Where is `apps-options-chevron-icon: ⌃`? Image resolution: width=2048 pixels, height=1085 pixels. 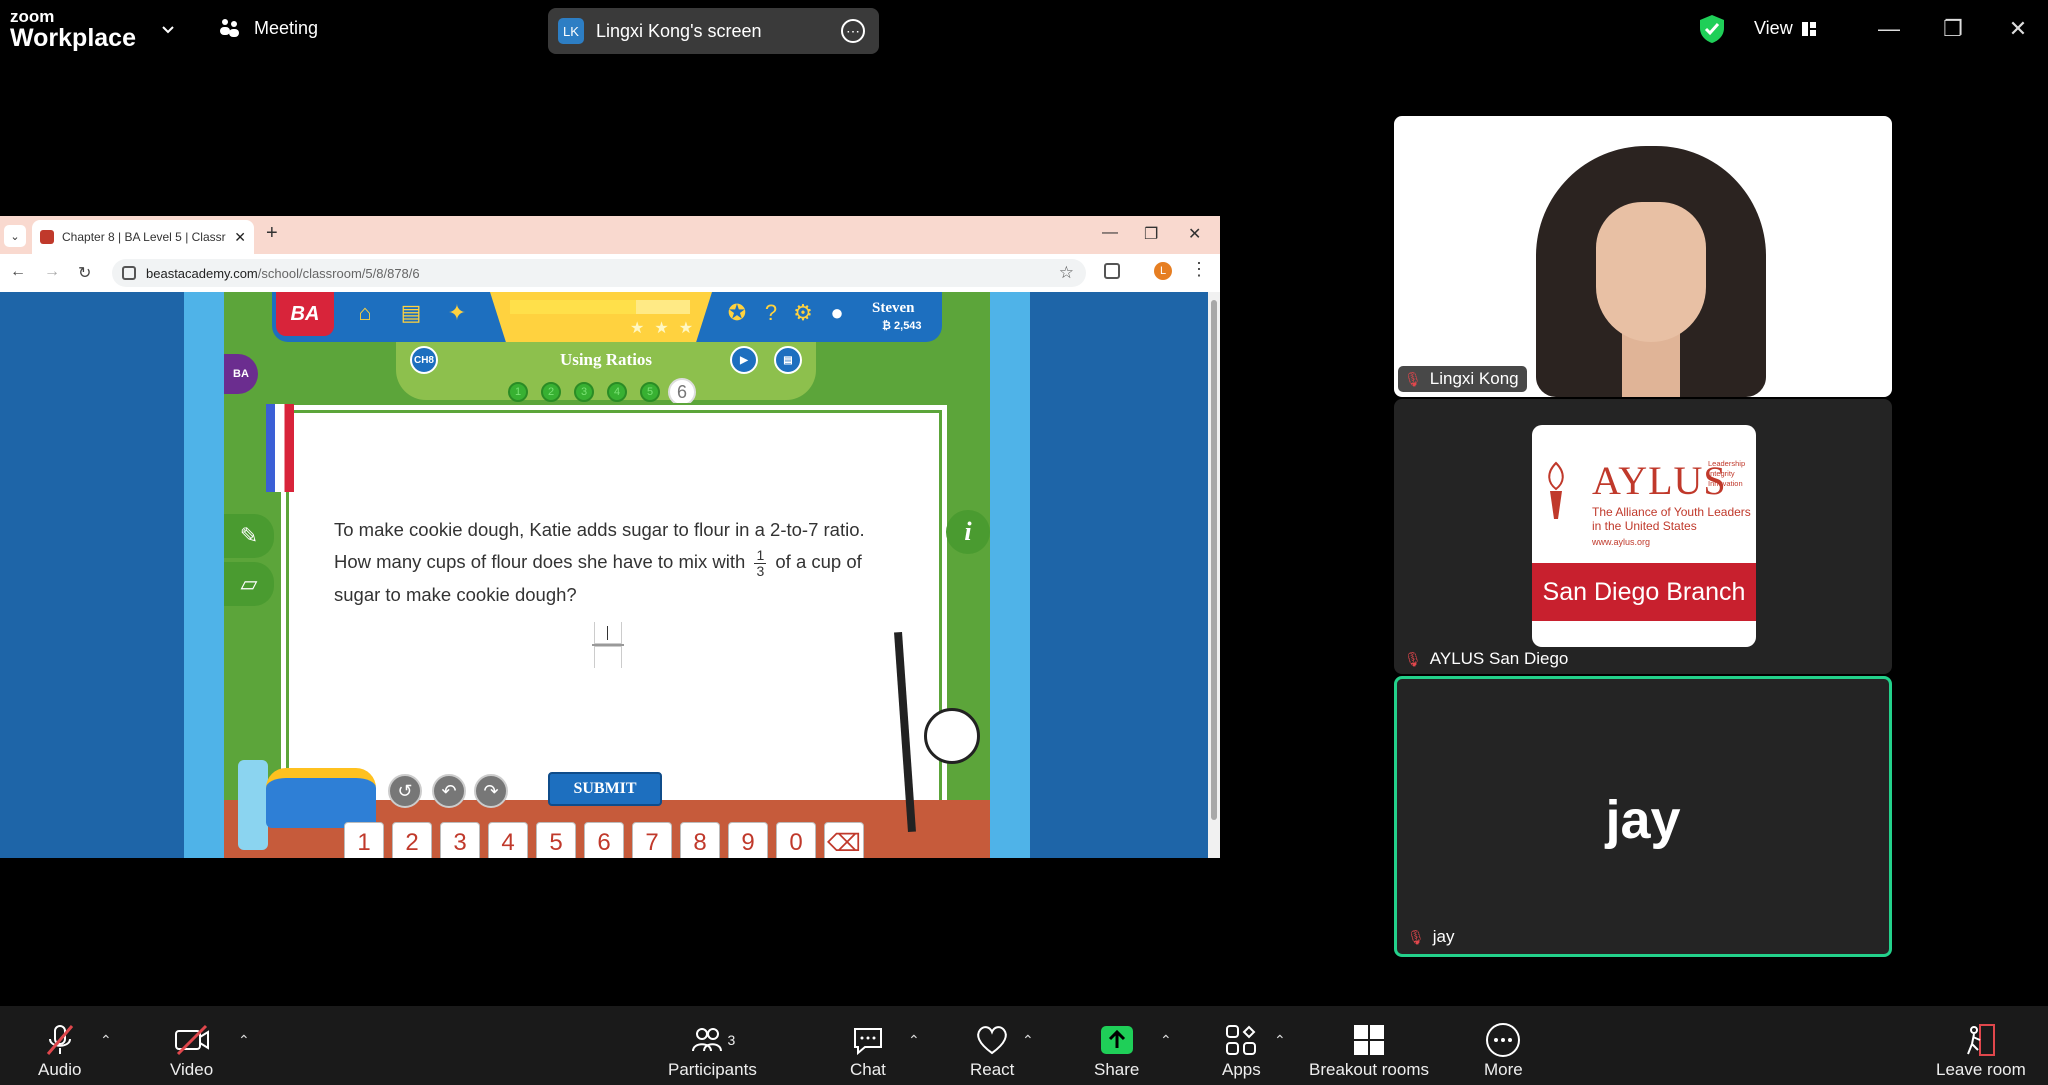
apps-options-chevron-icon: ⌃ is located at coordinates (1280, 1040).